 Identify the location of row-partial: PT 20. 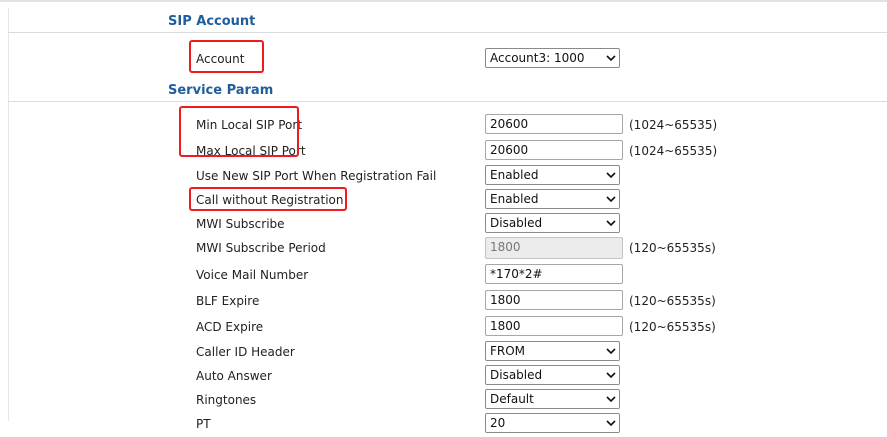
(443, 425).